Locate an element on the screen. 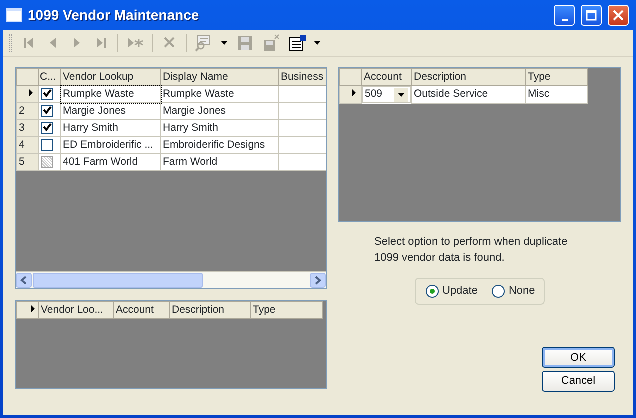  column-header: Vendor Lookup is located at coordinates (110, 77).